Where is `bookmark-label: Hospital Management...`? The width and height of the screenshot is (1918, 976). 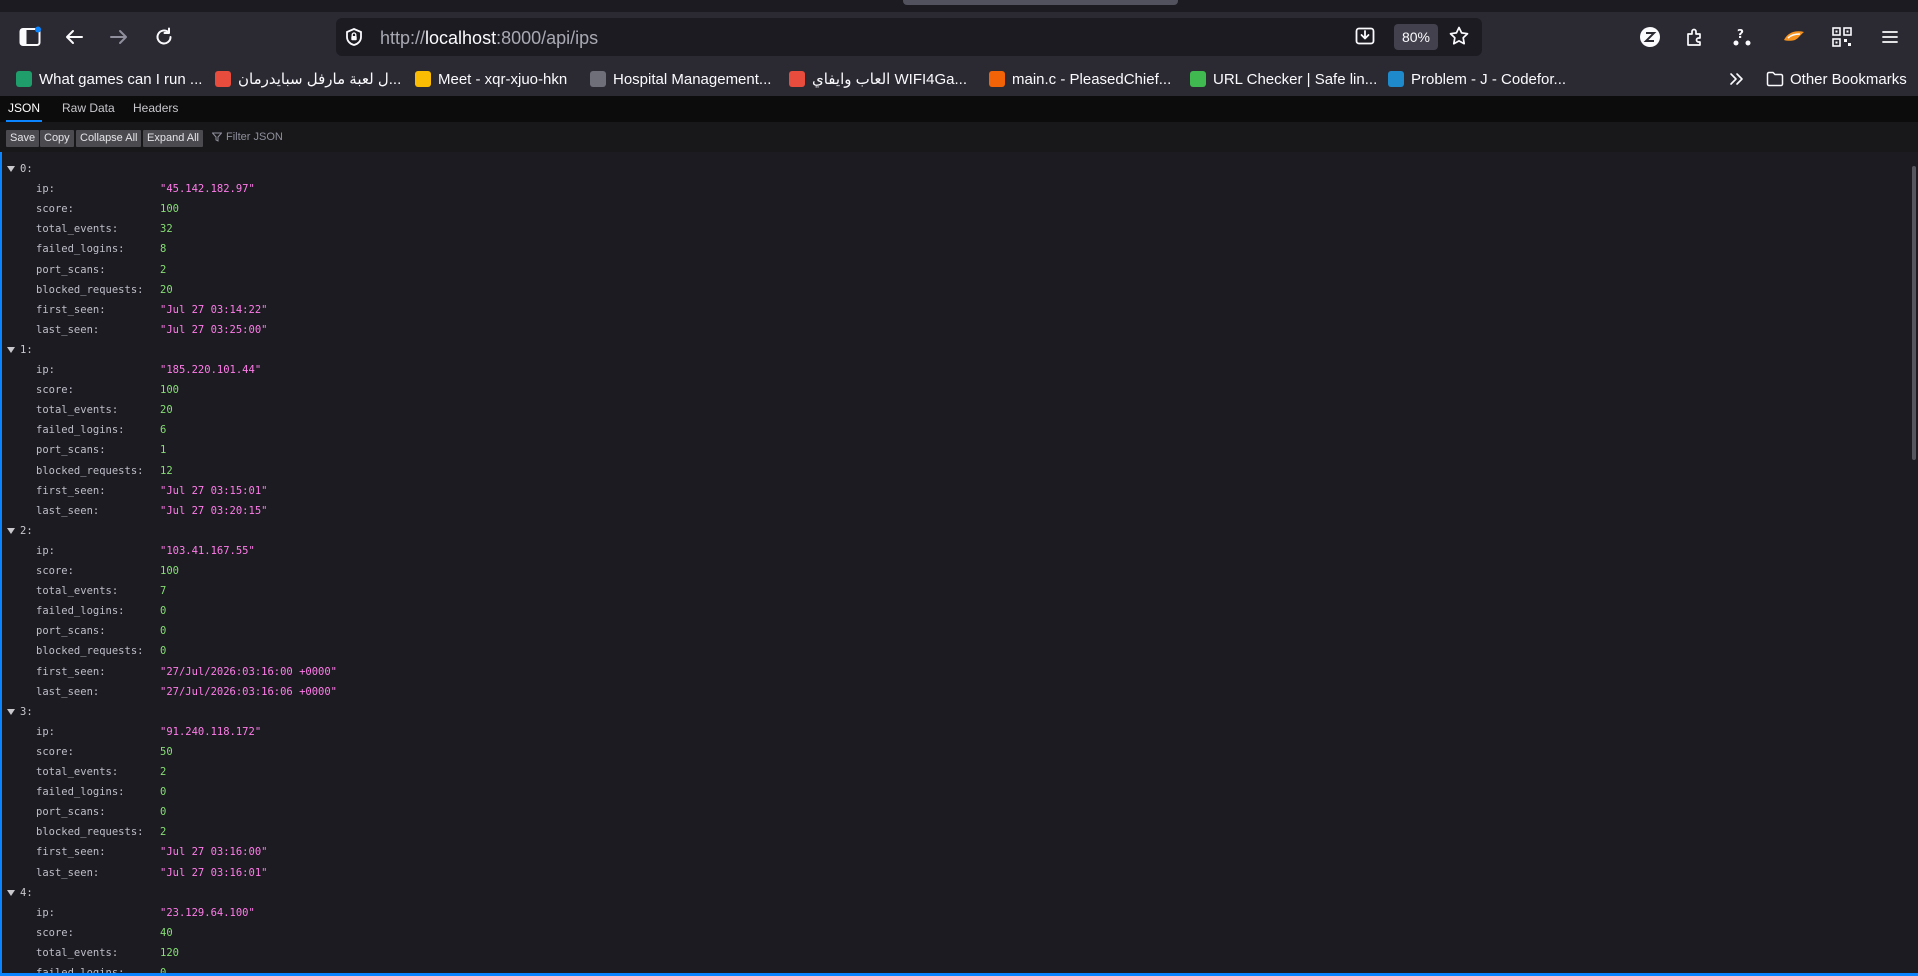 bookmark-label: Hospital Management... is located at coordinates (692, 79).